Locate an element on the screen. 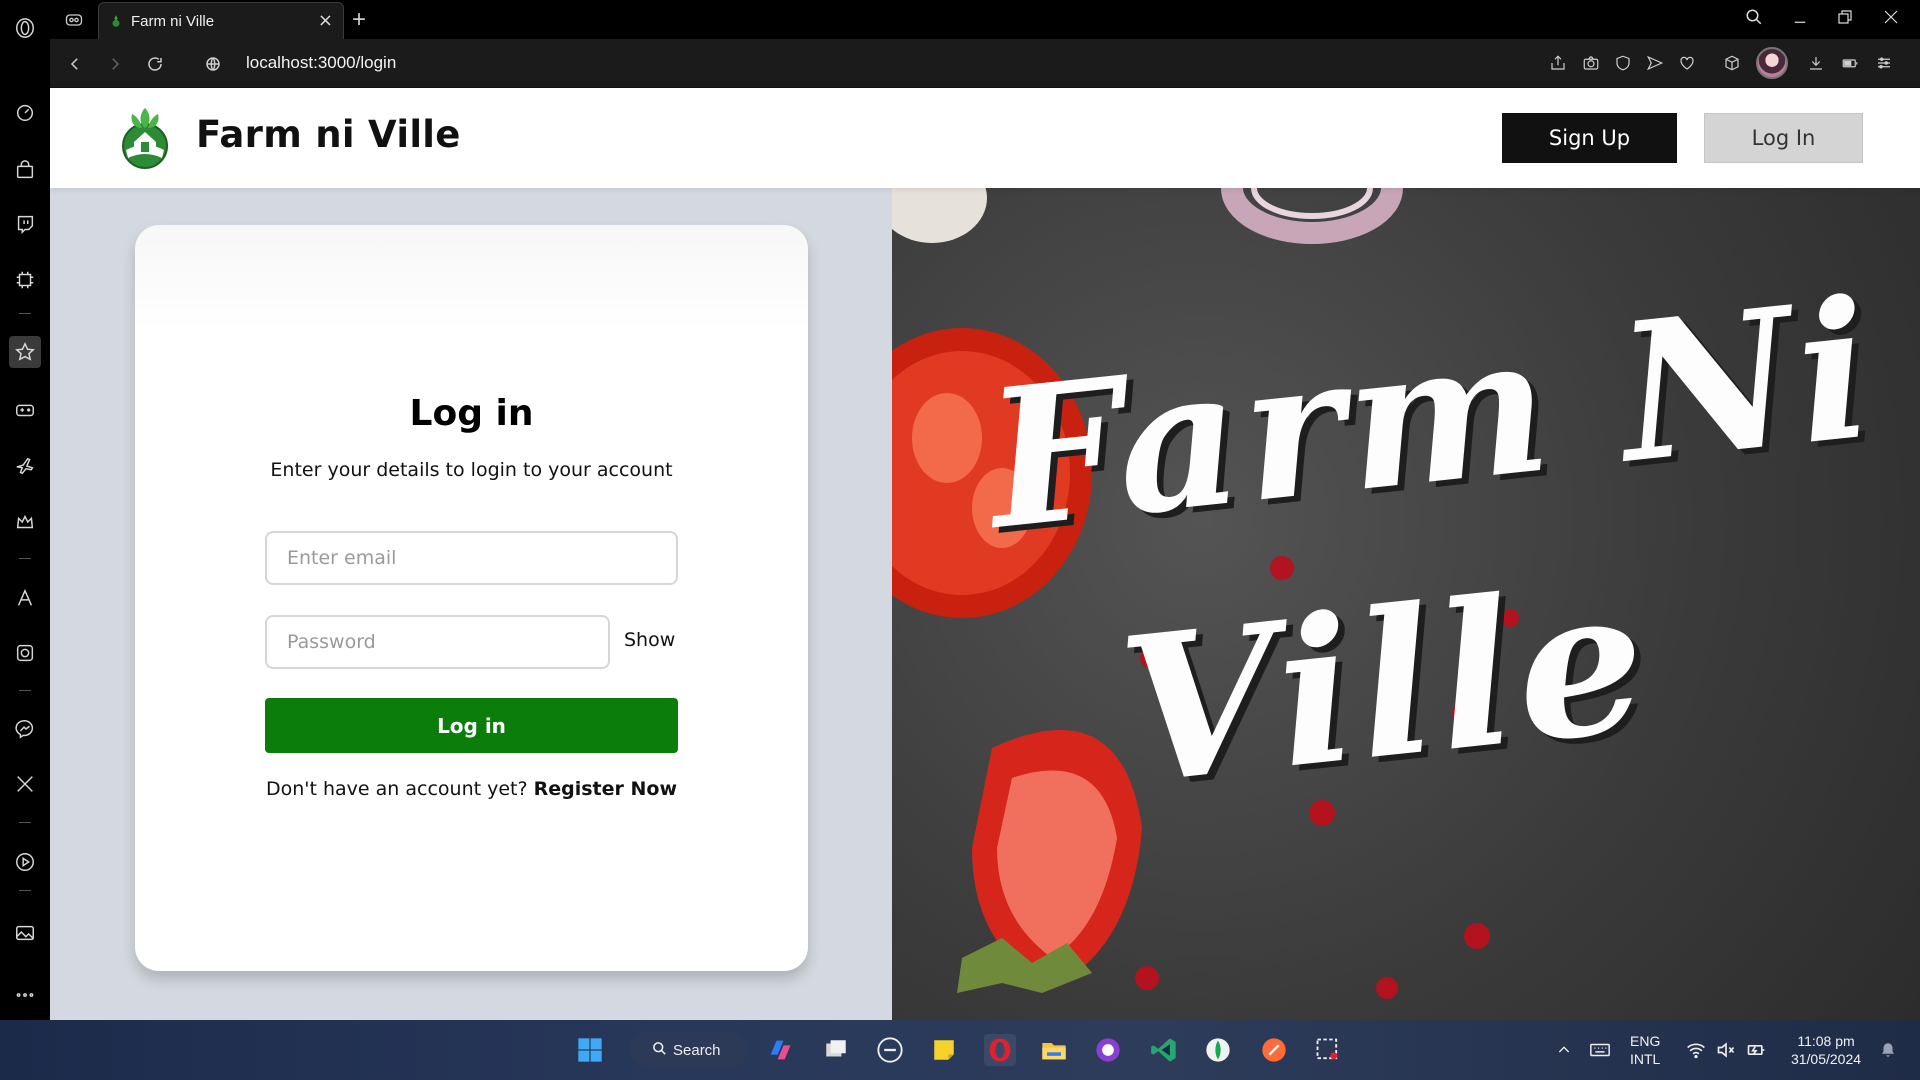  chatgpt-icon is located at coordinates (25, 653).